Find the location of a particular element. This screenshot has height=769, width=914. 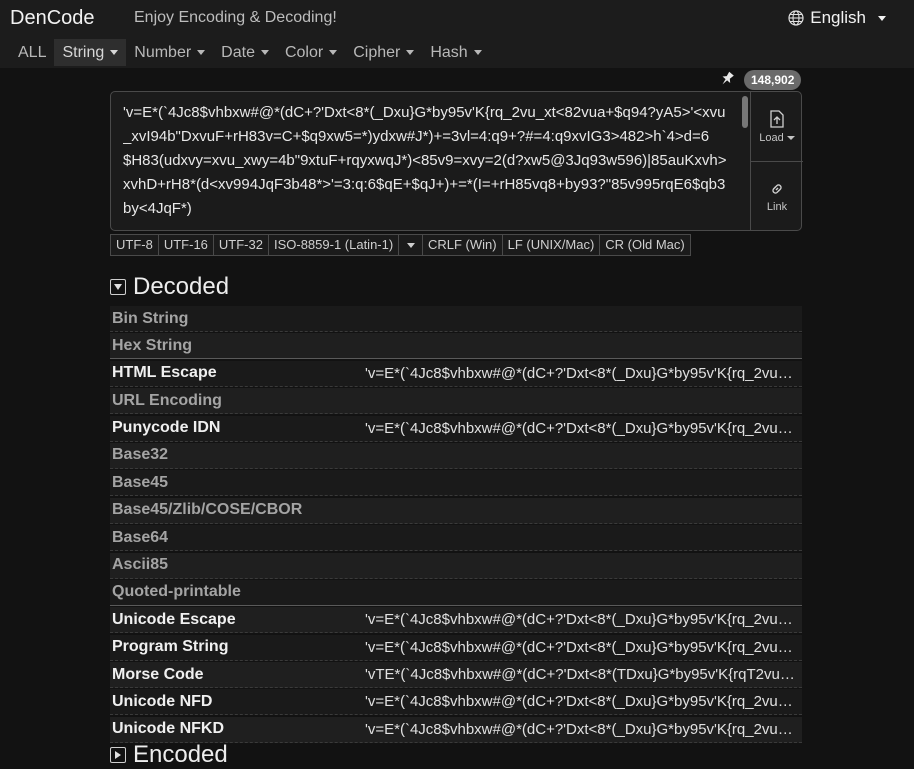

scrollbar-thumb is located at coordinates (745, 112).